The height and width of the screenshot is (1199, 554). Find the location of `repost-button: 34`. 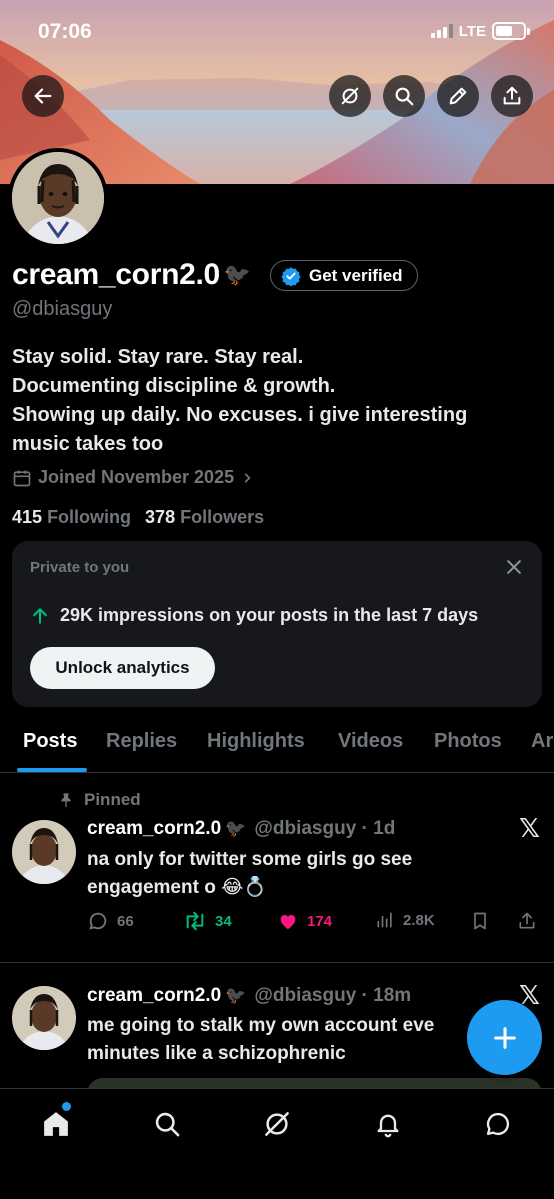

repost-button: 34 is located at coordinates (207, 921).